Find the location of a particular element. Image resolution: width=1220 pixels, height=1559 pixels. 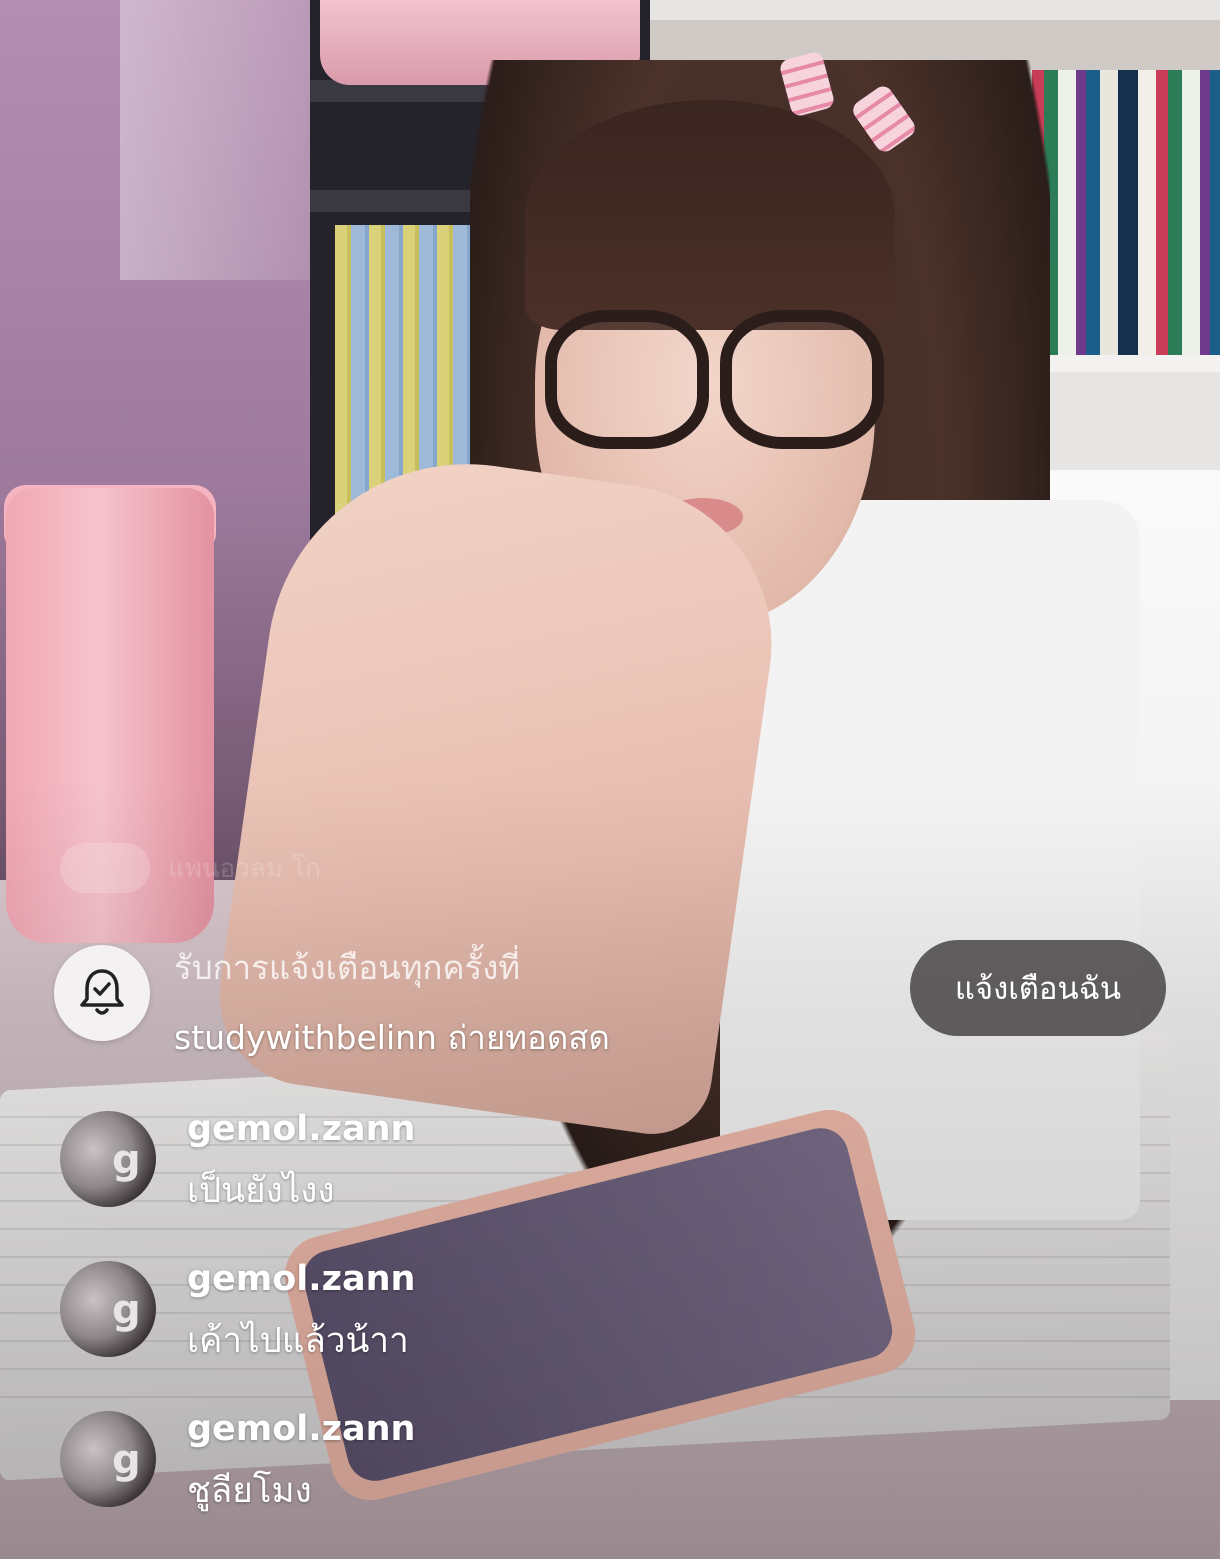

fading-comment-avatar is located at coordinates (105, 868).